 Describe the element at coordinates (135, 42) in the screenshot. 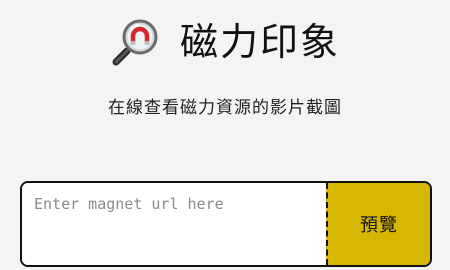

I see `magnifying-glass-magnet-icon` at that location.